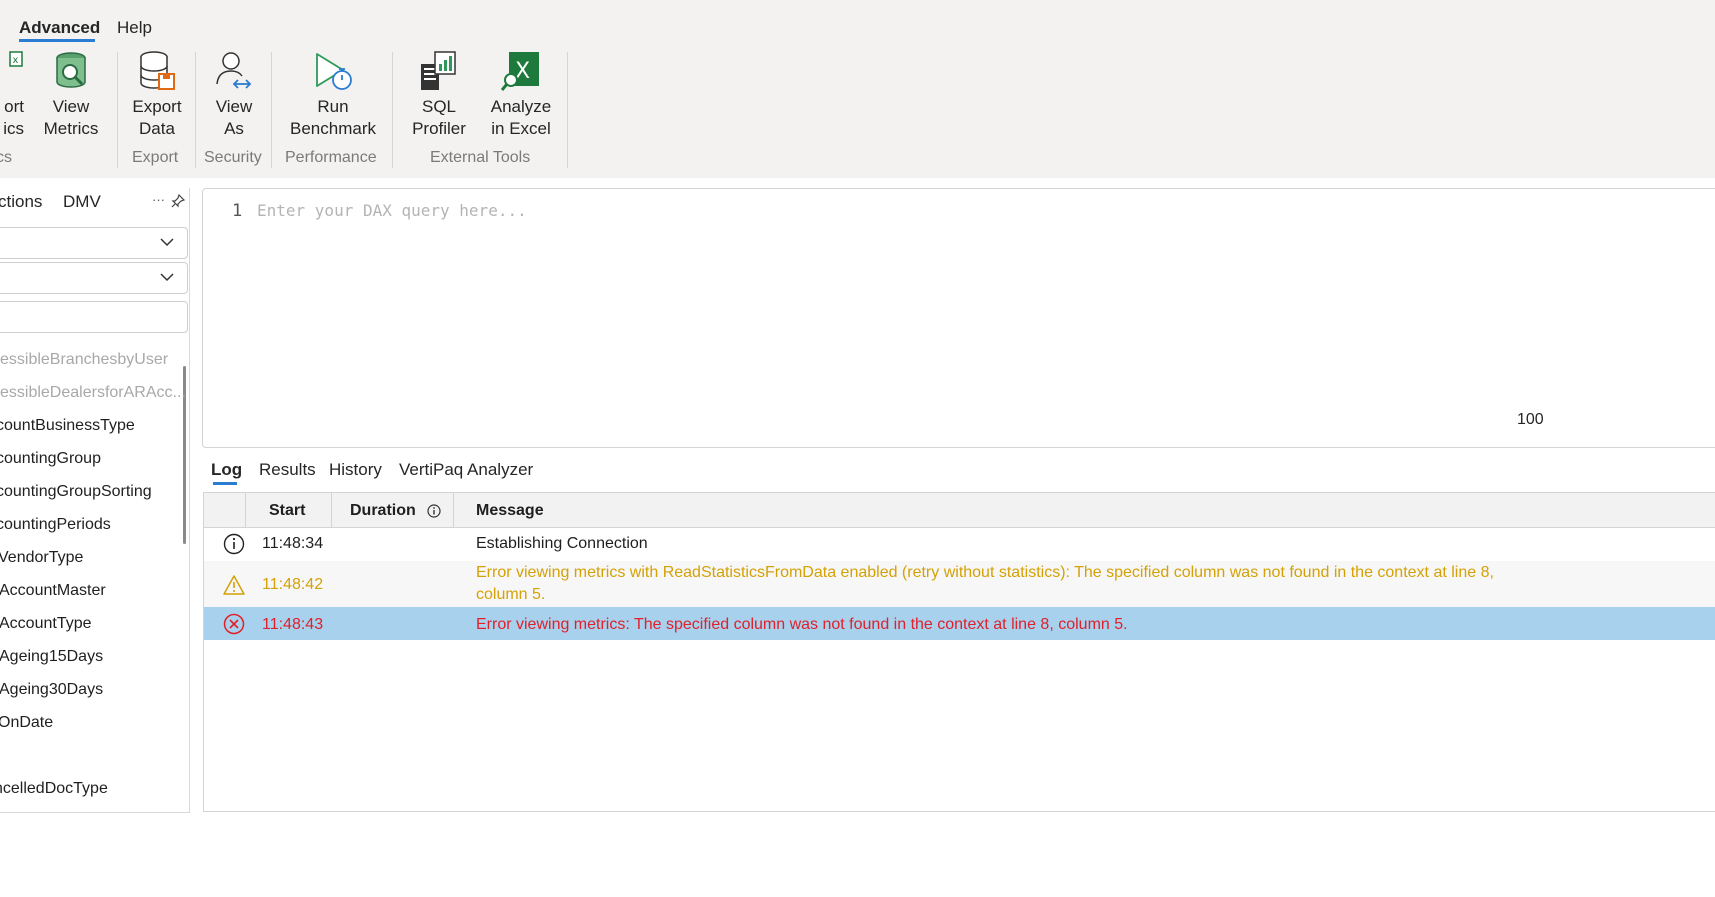  Describe the element at coordinates (234, 95) in the screenshot. I see `view-as-button: View As` at that location.